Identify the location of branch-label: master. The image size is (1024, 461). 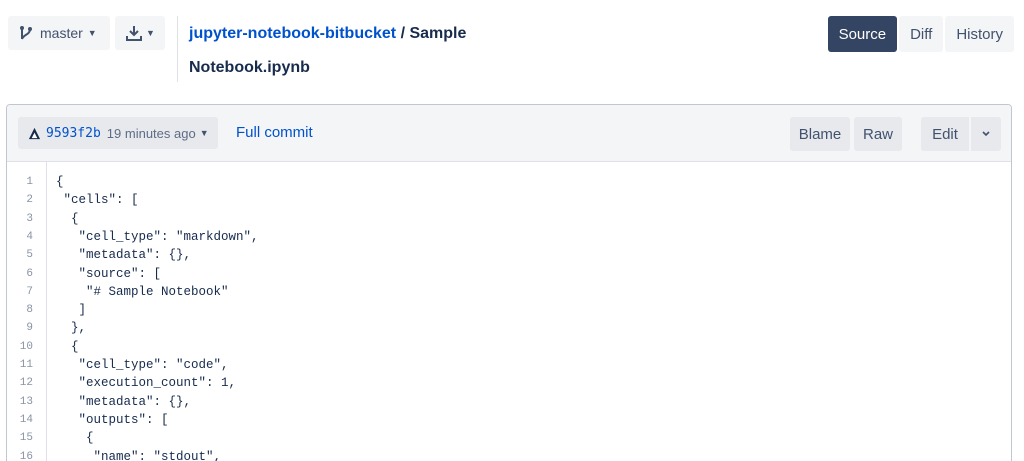
(61, 33).